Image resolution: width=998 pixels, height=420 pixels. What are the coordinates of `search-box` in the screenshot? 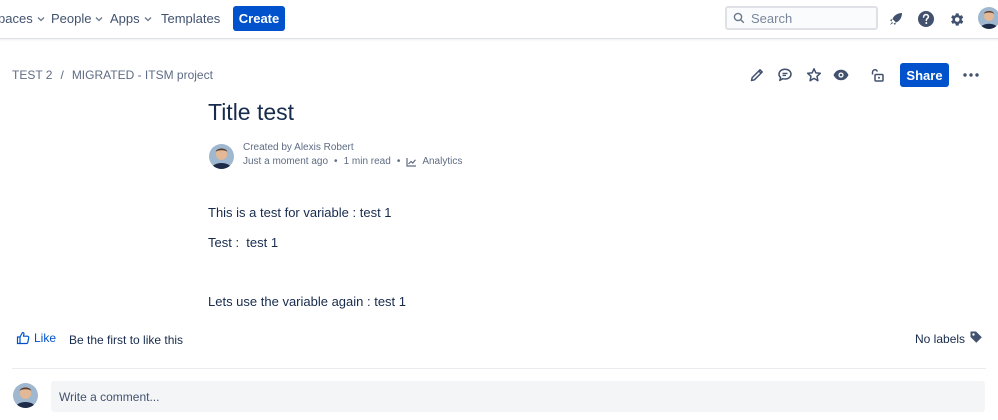 It's located at (801, 18).